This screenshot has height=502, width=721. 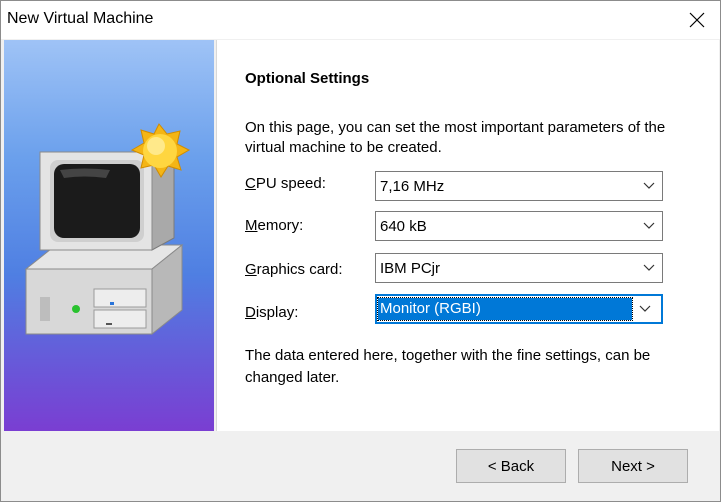 What do you see at coordinates (274, 225) in the screenshot?
I see `memory-label: Memory:` at bounding box center [274, 225].